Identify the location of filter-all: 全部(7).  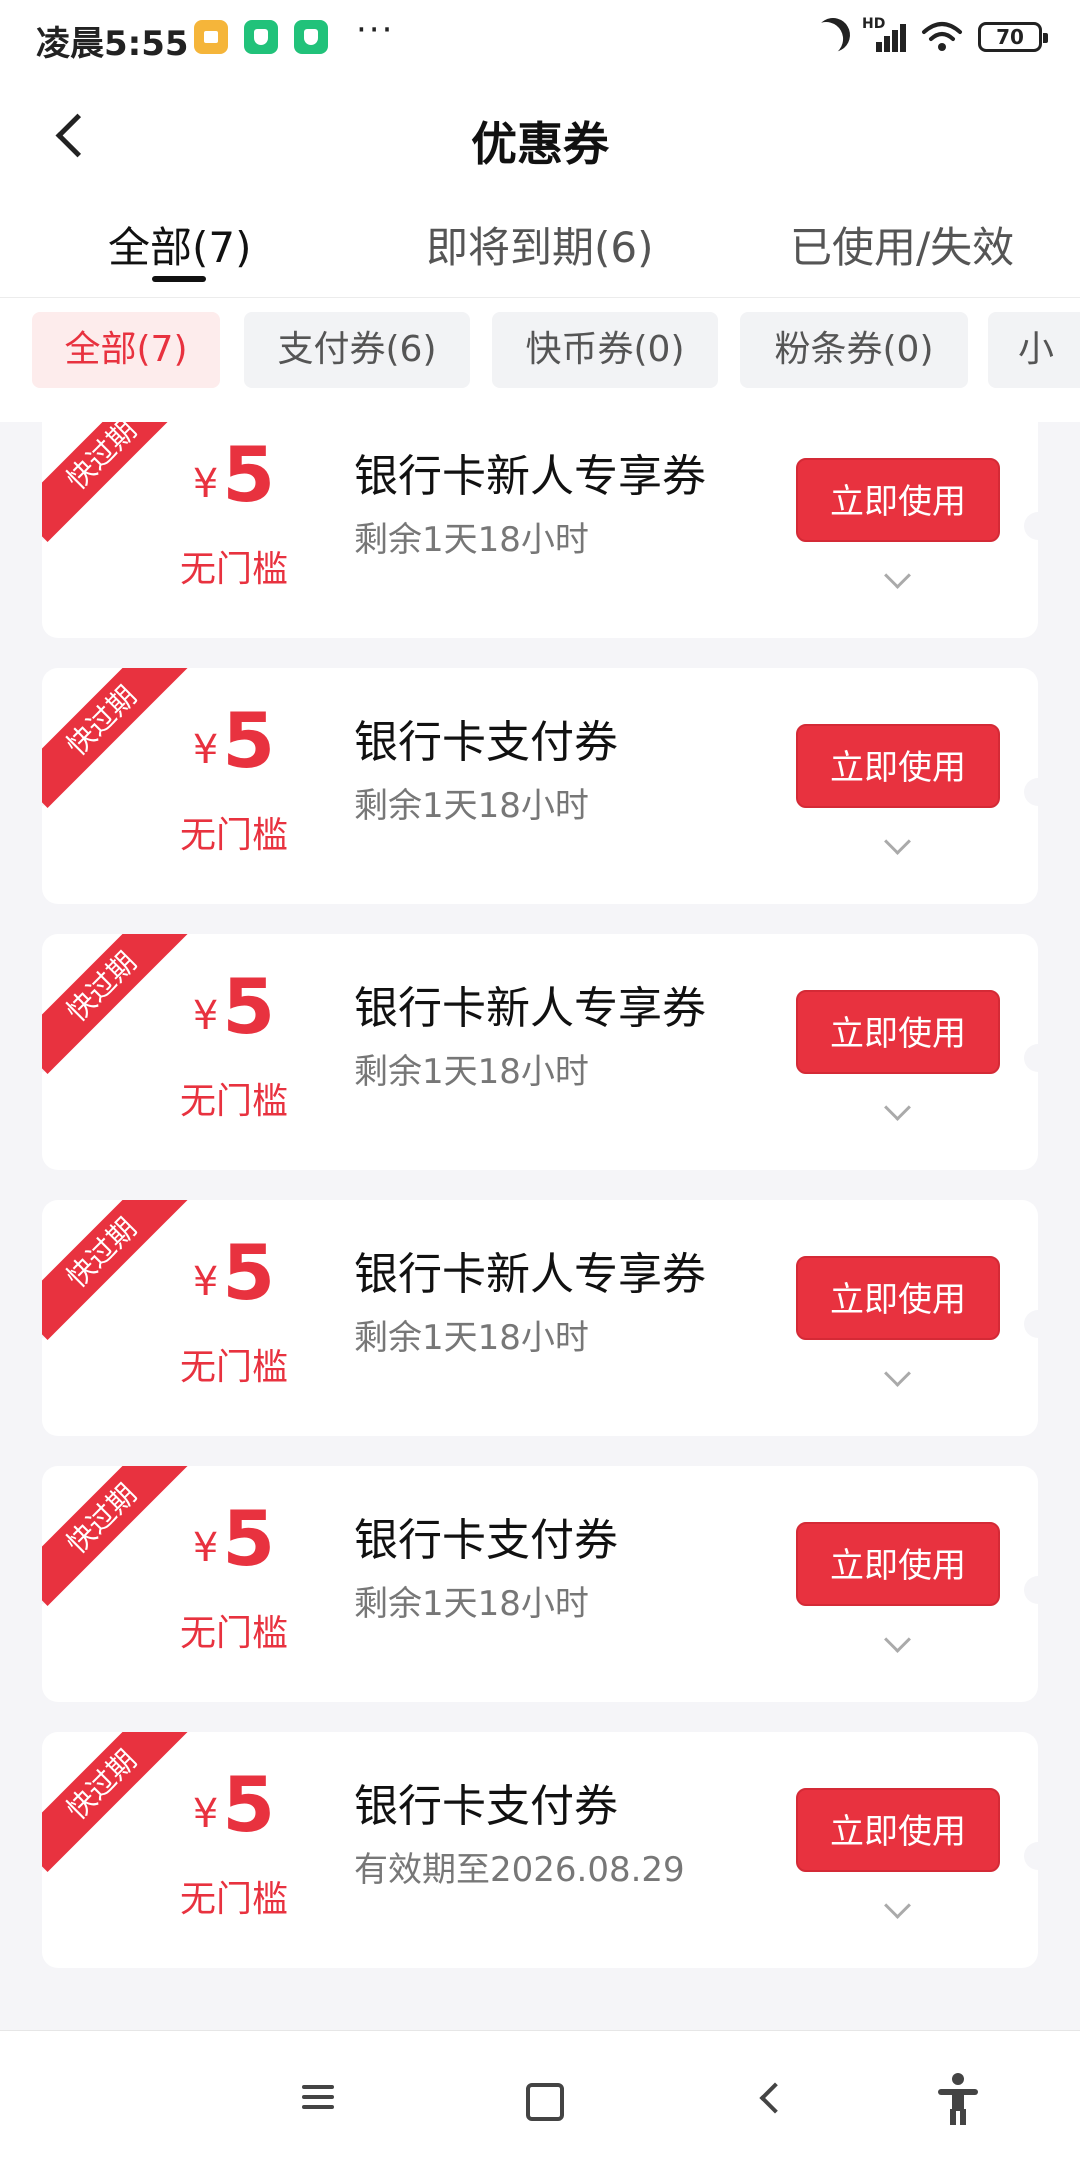
(126, 350).